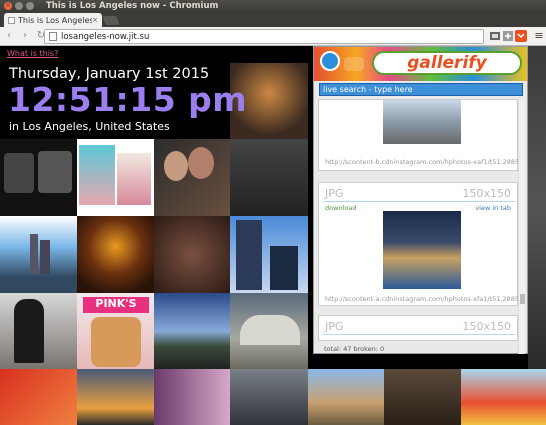 This screenshot has width=546, height=425. Describe the element at coordinates (354, 349) in the screenshot. I see `gallerify-status: total: 47 broken: 0` at that location.